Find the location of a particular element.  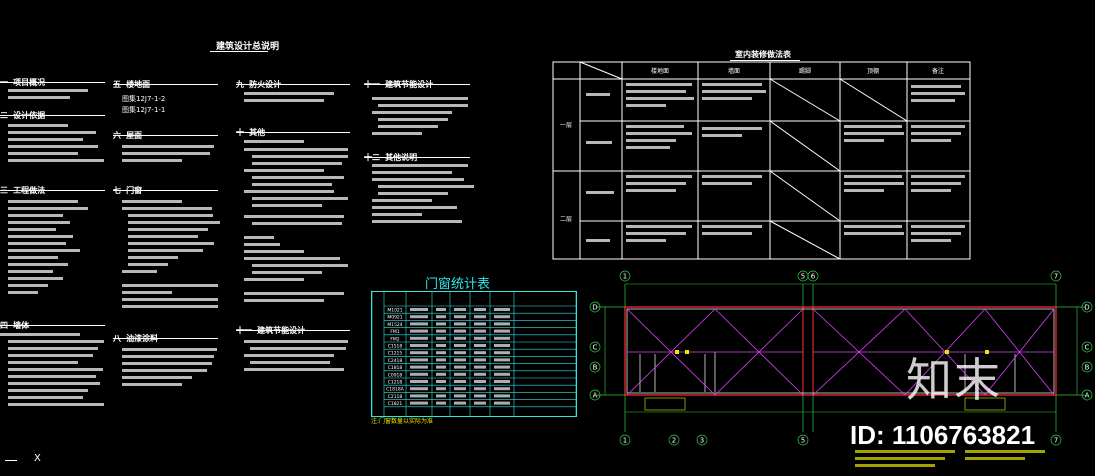

id-watermark: ID: 1106763821 is located at coordinates (943, 435).